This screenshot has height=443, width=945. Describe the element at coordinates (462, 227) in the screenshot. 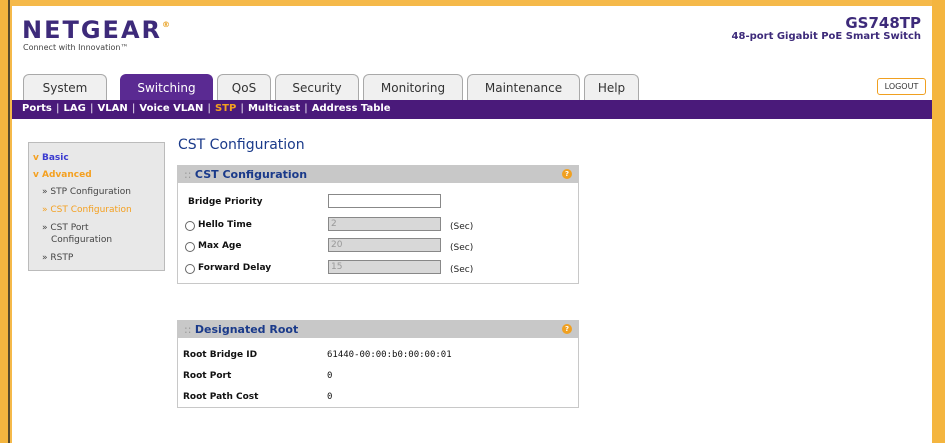

I see `hello-time-unit: (Sec)` at that location.